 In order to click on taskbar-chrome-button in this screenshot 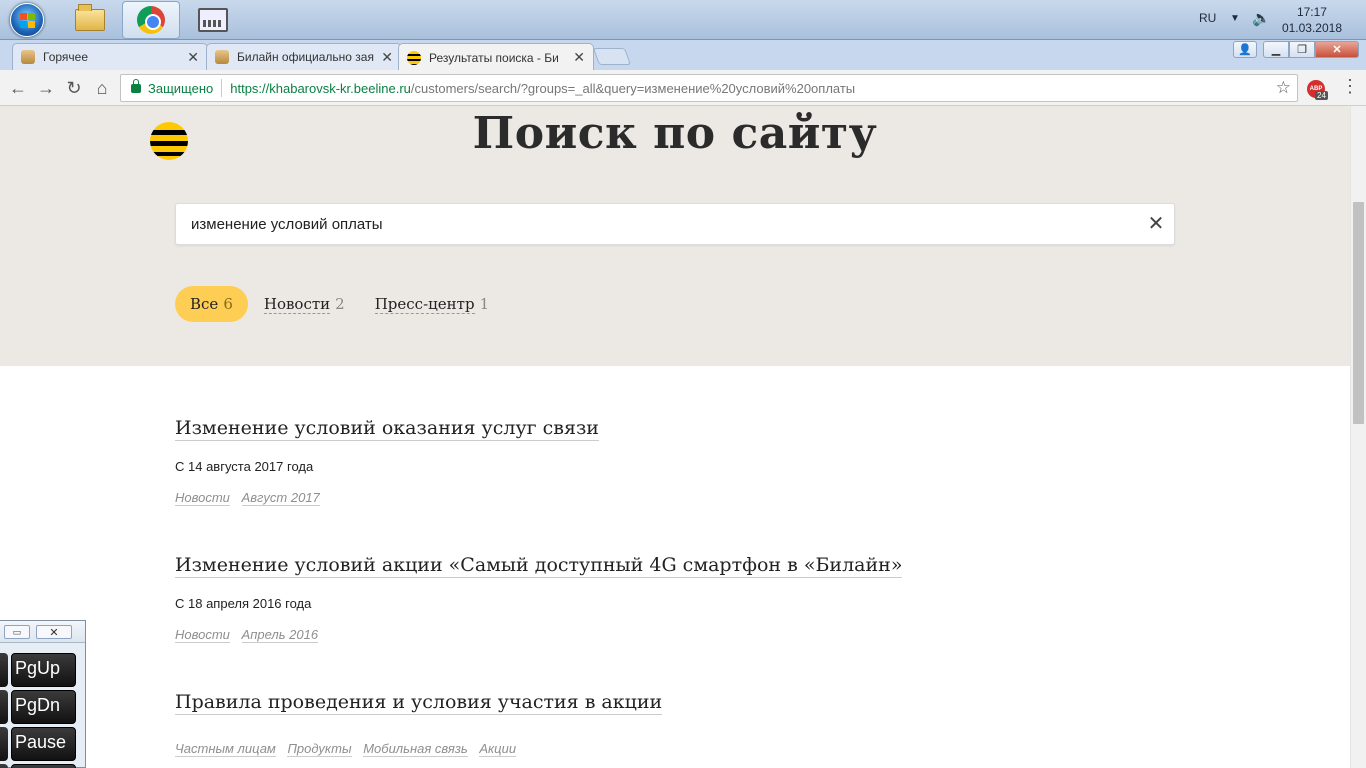, I will do `click(151, 20)`.